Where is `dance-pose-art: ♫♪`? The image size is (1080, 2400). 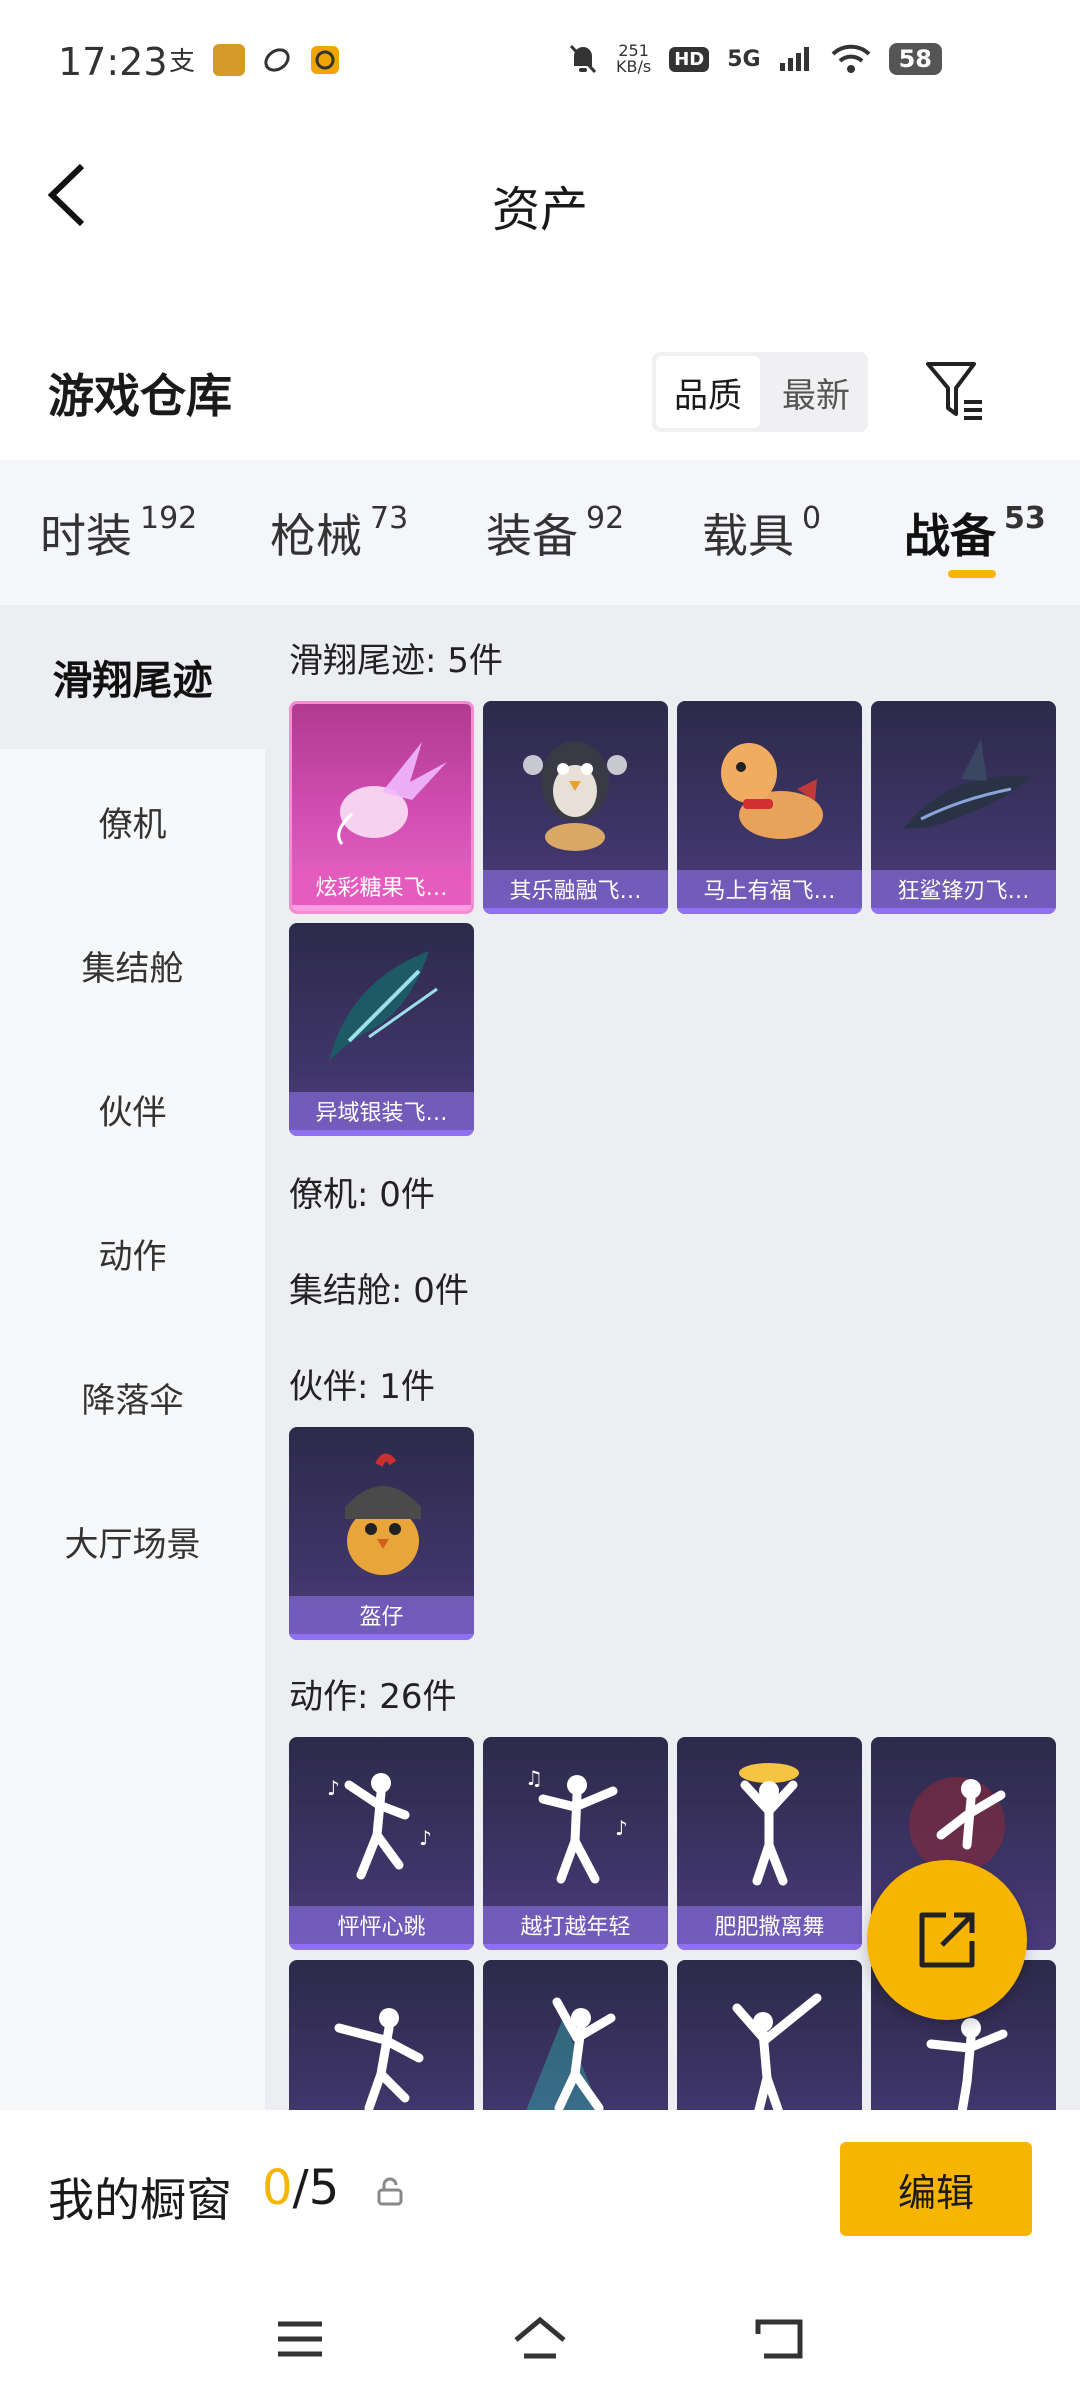 dance-pose-art: ♫♪ is located at coordinates (576, 1825).